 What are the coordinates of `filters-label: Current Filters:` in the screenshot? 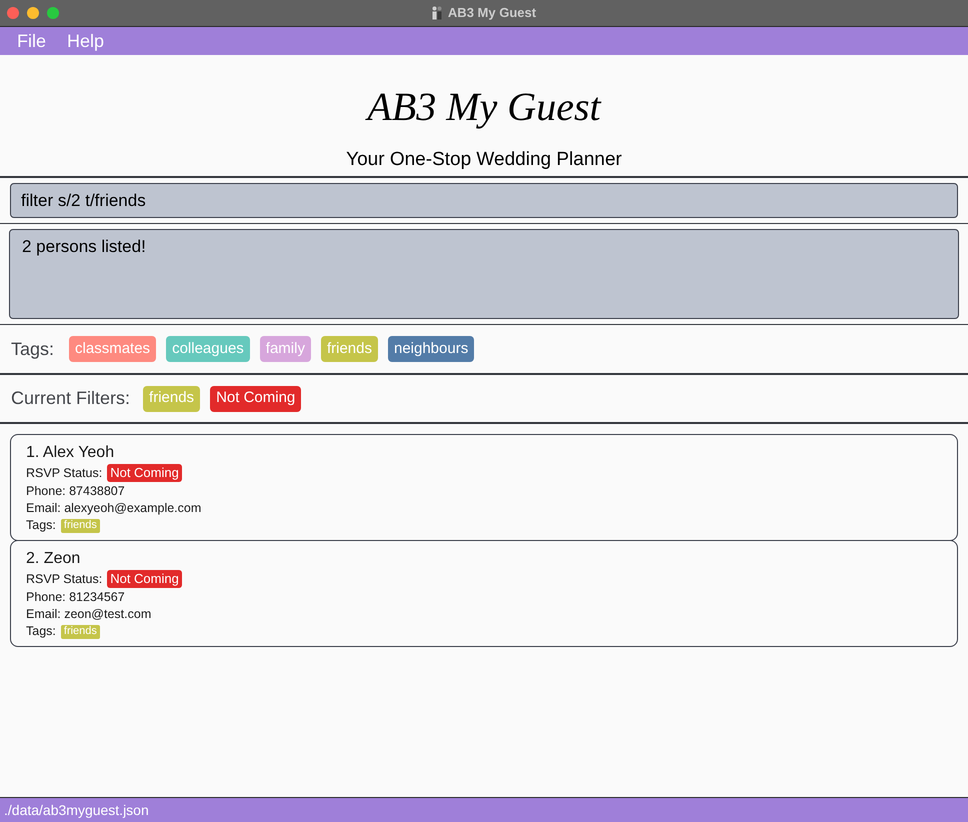 It's located at (70, 398).